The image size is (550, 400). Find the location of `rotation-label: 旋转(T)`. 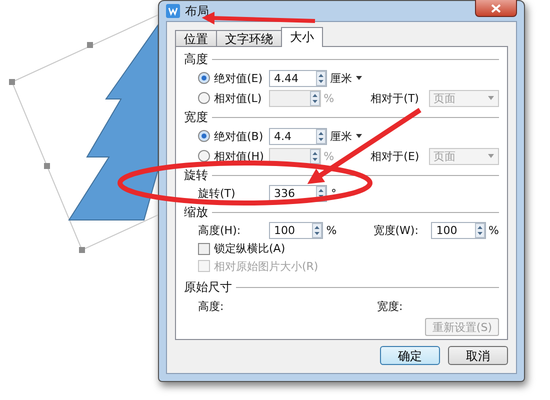

rotation-label: 旋转(T) is located at coordinates (217, 194).